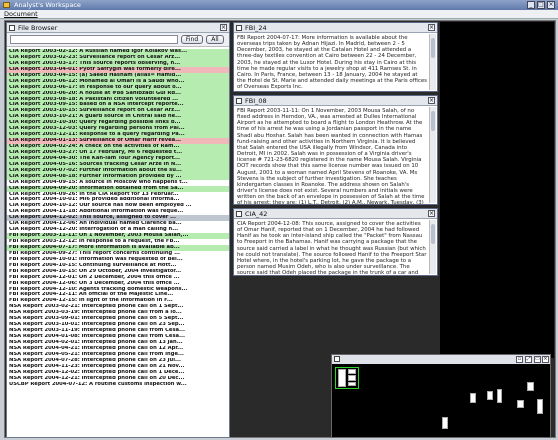 The width and height of the screenshot is (558, 440). What do you see at coordinates (337, 359) in the screenshot?
I see `overview-checkbox` at bounding box center [337, 359].